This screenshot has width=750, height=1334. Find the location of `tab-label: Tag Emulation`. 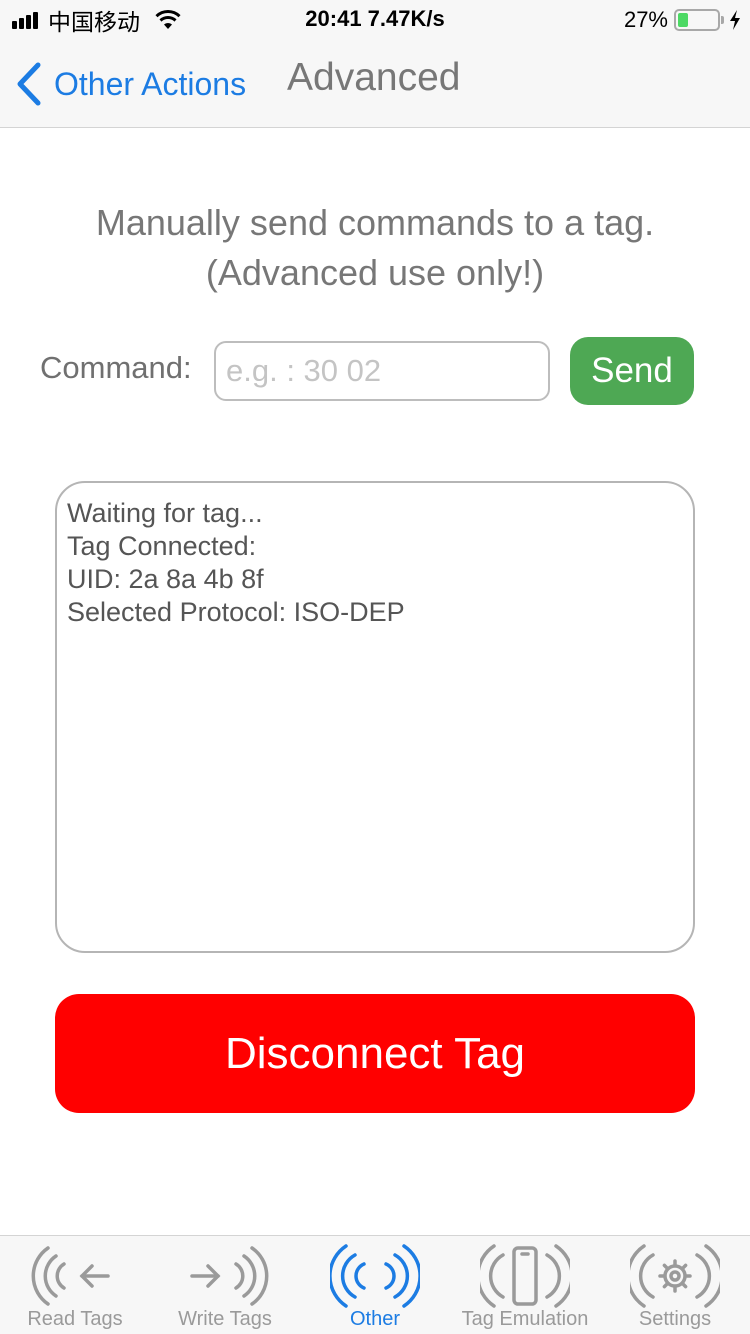

tab-label: Tag Emulation is located at coordinates (525, 1319).